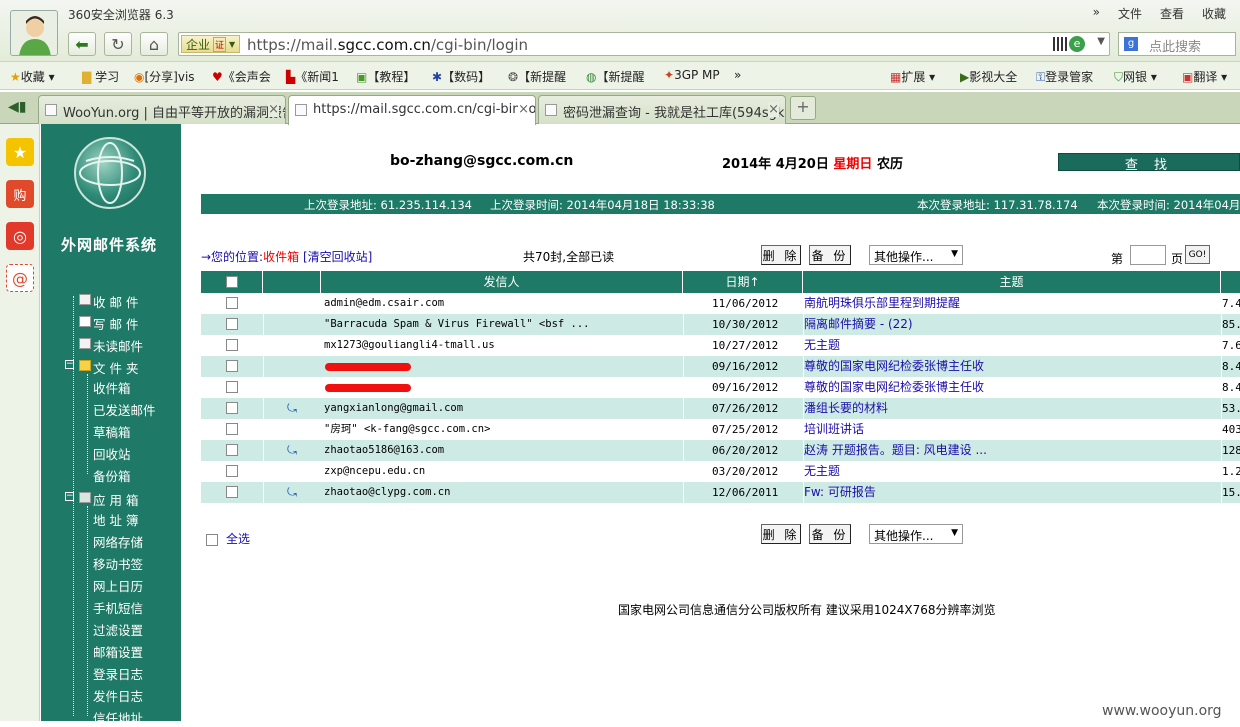 The width and height of the screenshot is (1240, 727). I want to click on subject-link: Fw: 可研报告, so click(1012, 492).